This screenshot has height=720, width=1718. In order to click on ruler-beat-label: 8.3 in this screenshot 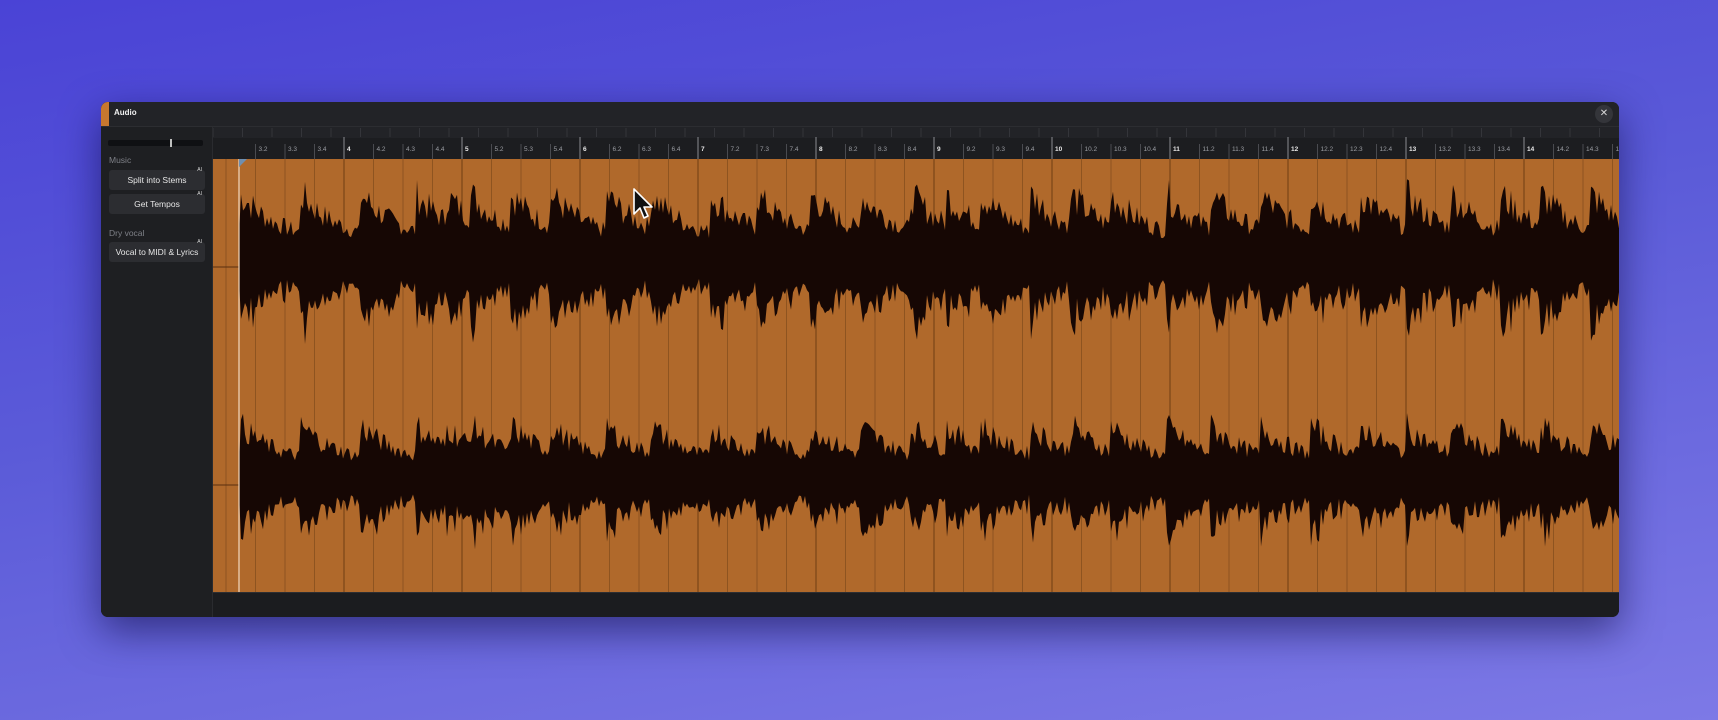, I will do `click(882, 149)`.